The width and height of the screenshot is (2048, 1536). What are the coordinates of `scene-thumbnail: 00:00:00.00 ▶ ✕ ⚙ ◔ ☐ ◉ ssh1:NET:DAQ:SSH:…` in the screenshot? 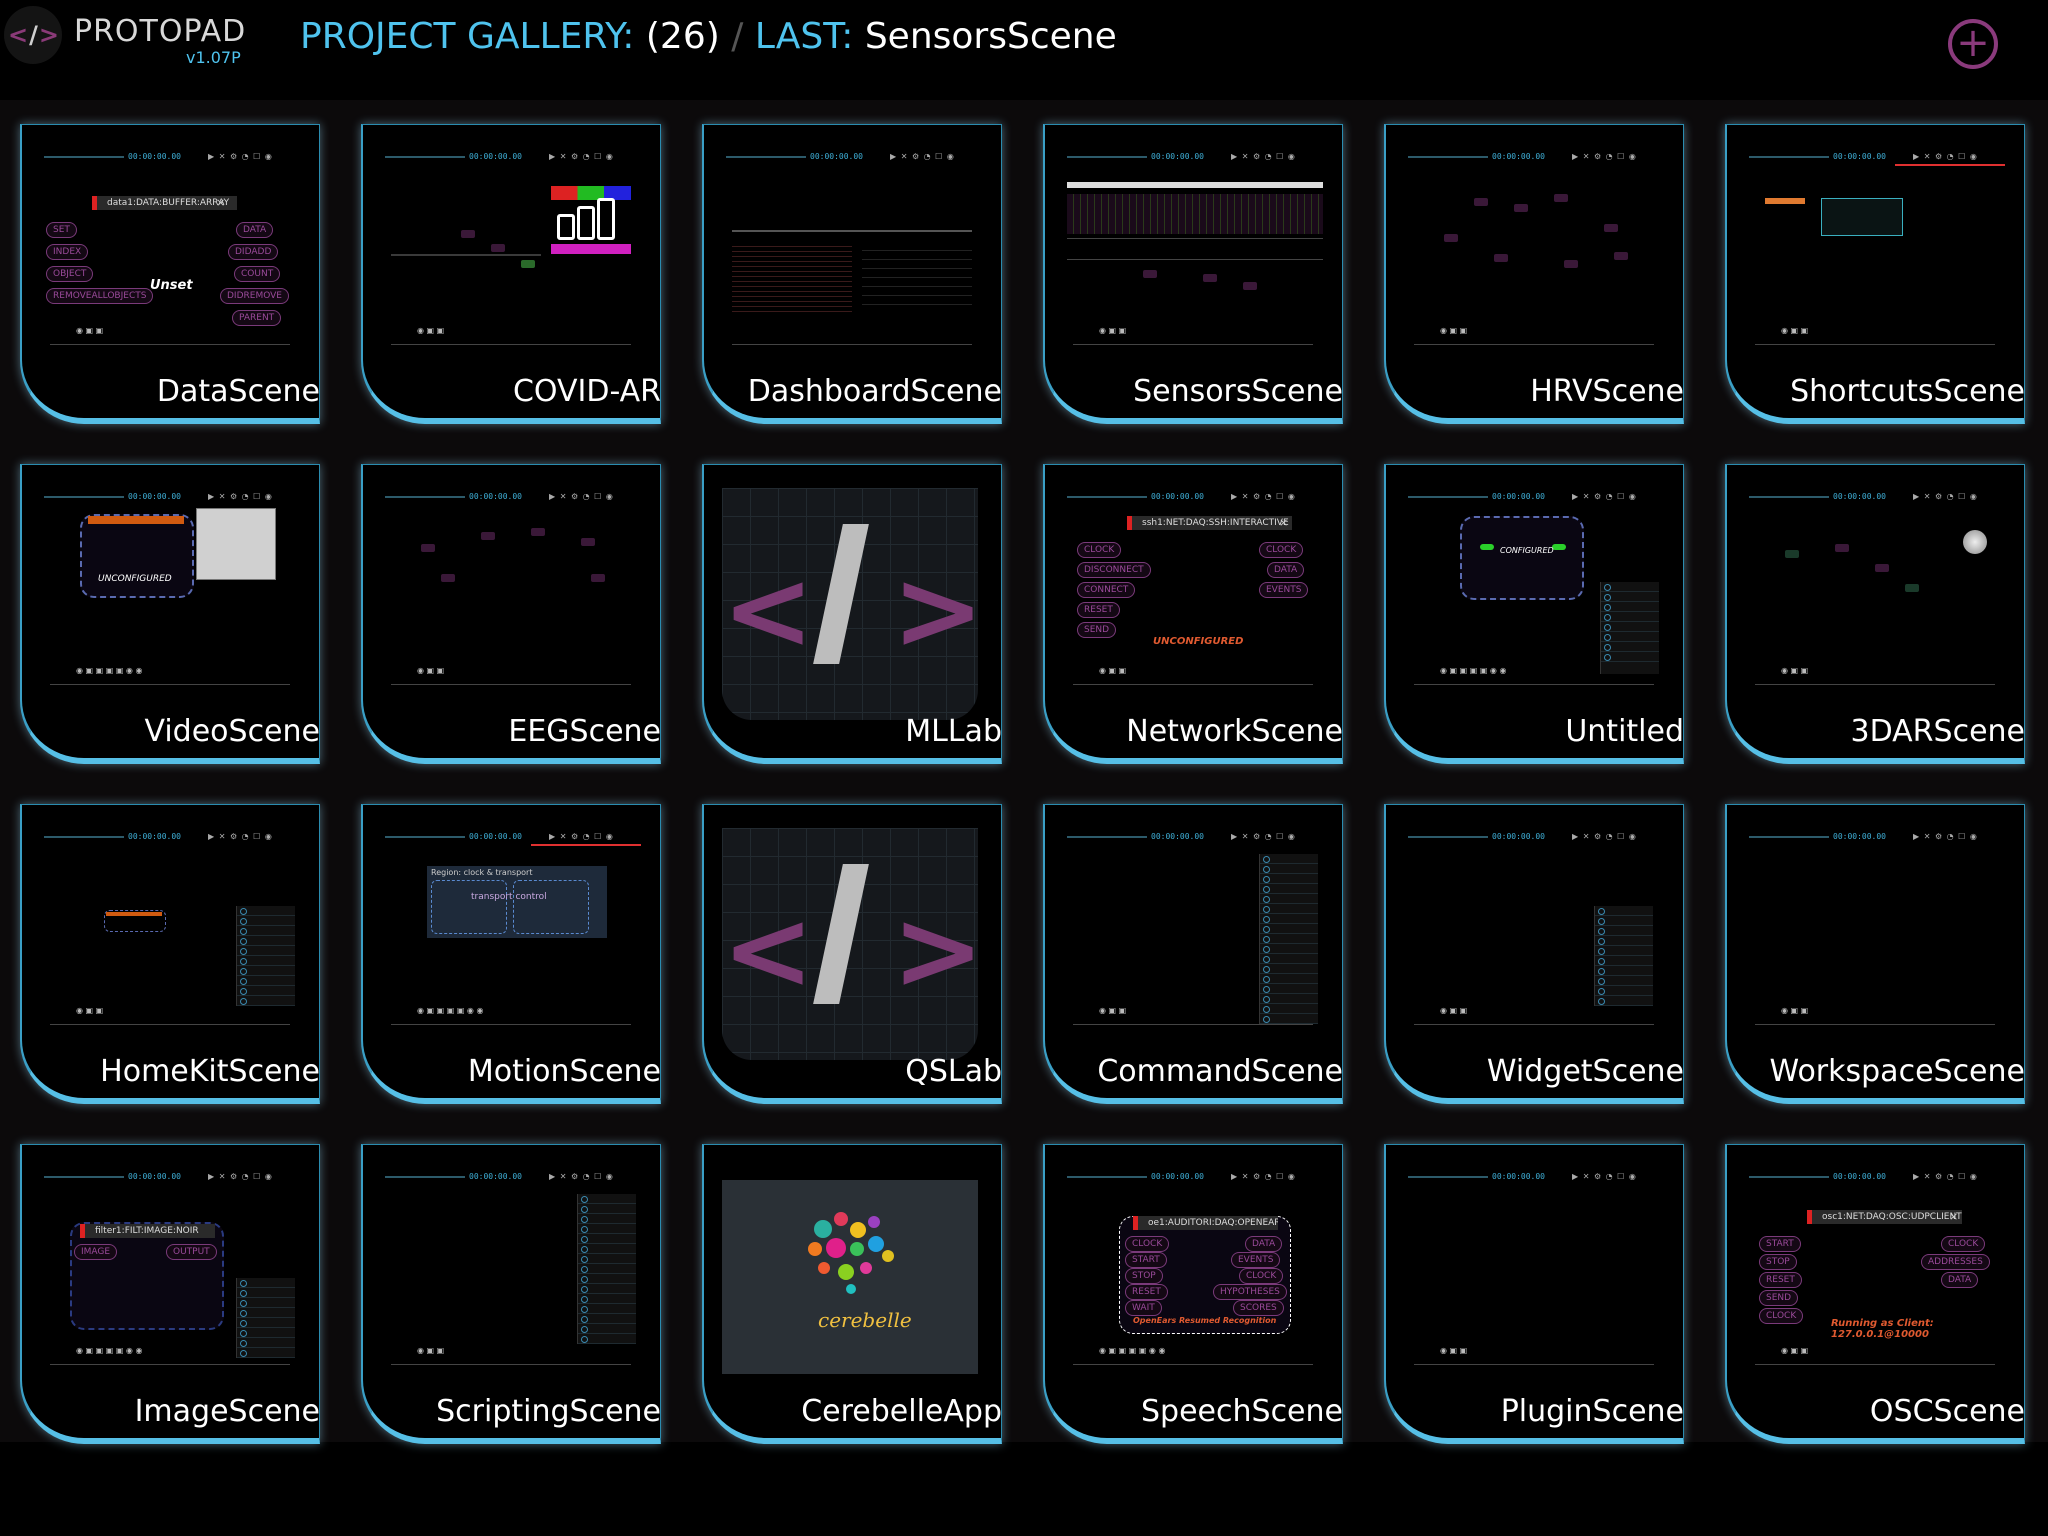 It's located at (1193, 589).